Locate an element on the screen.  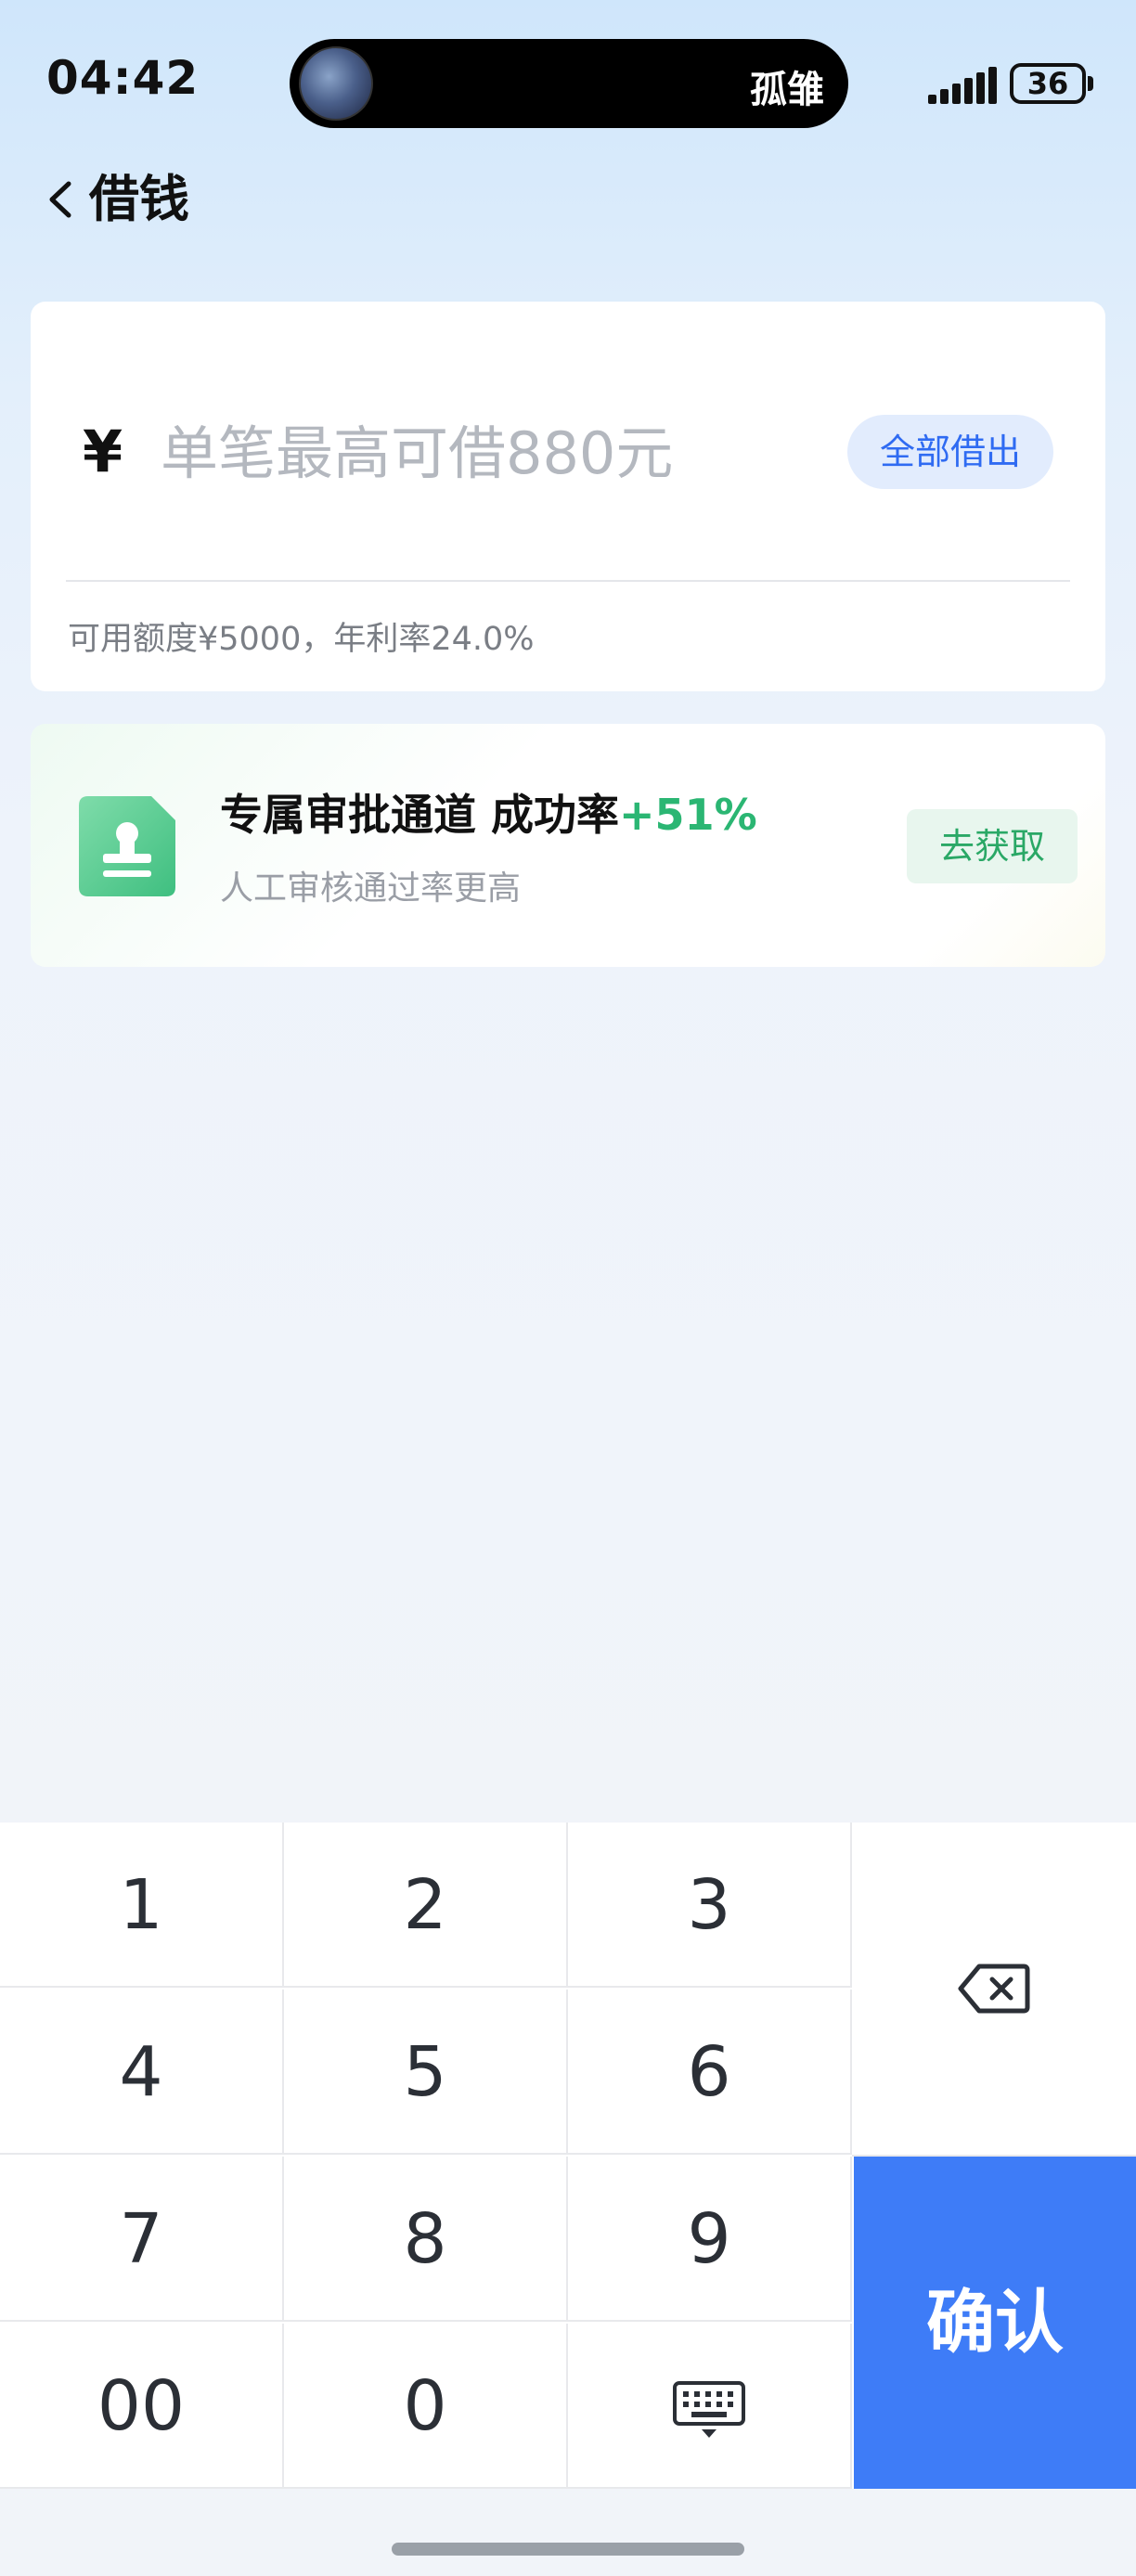
delete-button is located at coordinates (994, 1990).